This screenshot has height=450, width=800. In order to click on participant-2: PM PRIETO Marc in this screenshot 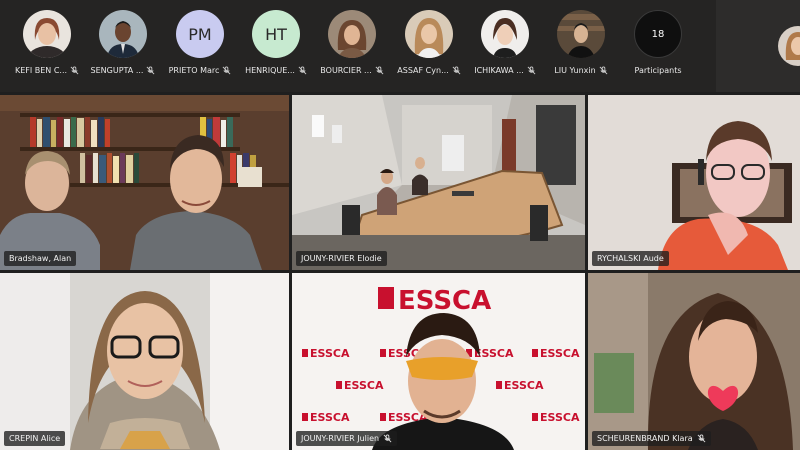, I will do `click(200, 46)`.